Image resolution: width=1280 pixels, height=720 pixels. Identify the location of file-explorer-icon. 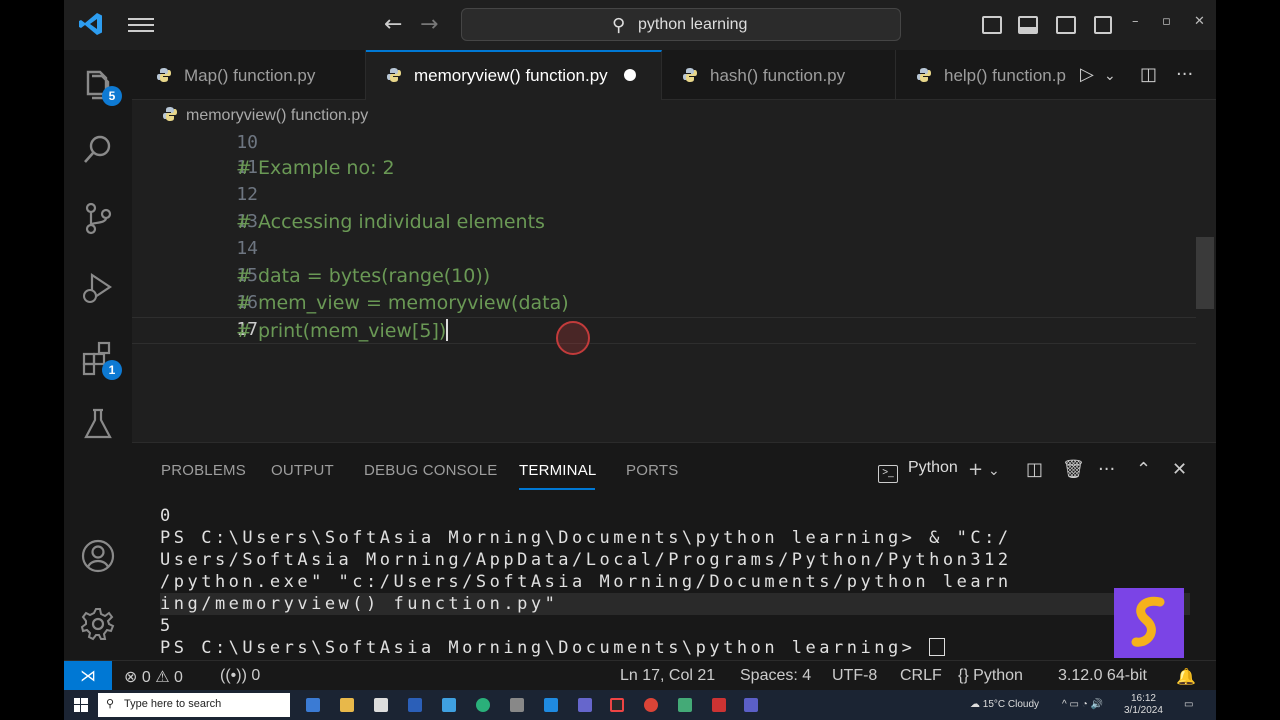
(347, 705).